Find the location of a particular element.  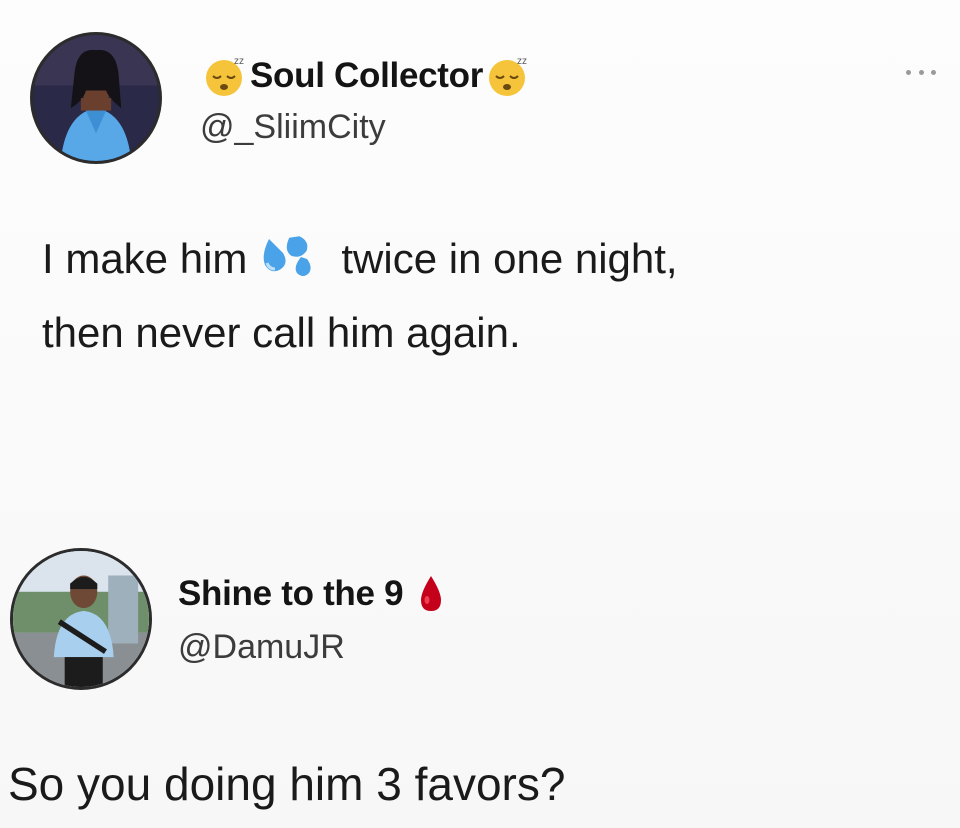

sweat-droplets-emoji is located at coordinates (293, 257).